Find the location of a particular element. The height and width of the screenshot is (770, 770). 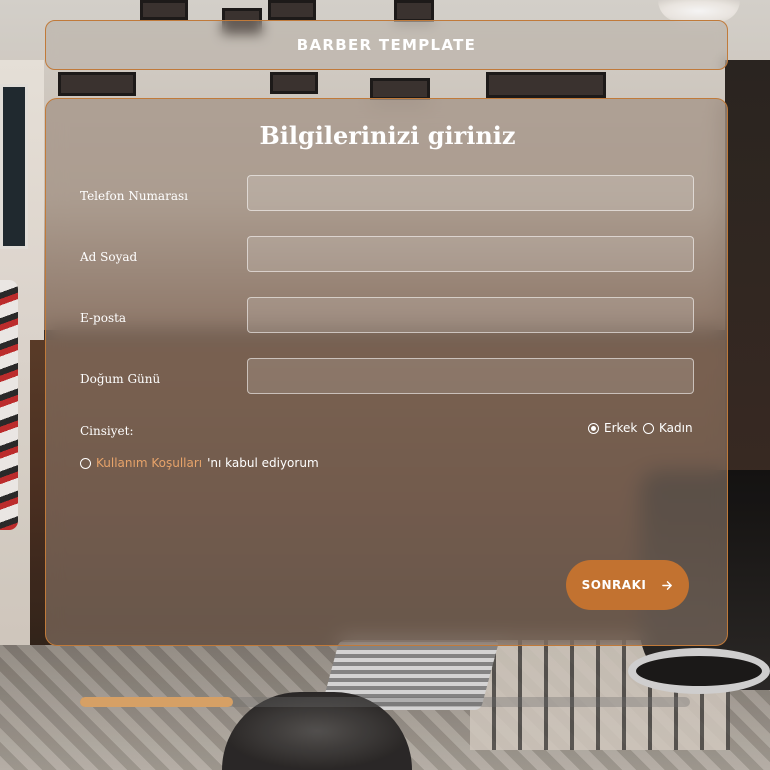

gender-label: Cinsiyet: is located at coordinates (107, 431).